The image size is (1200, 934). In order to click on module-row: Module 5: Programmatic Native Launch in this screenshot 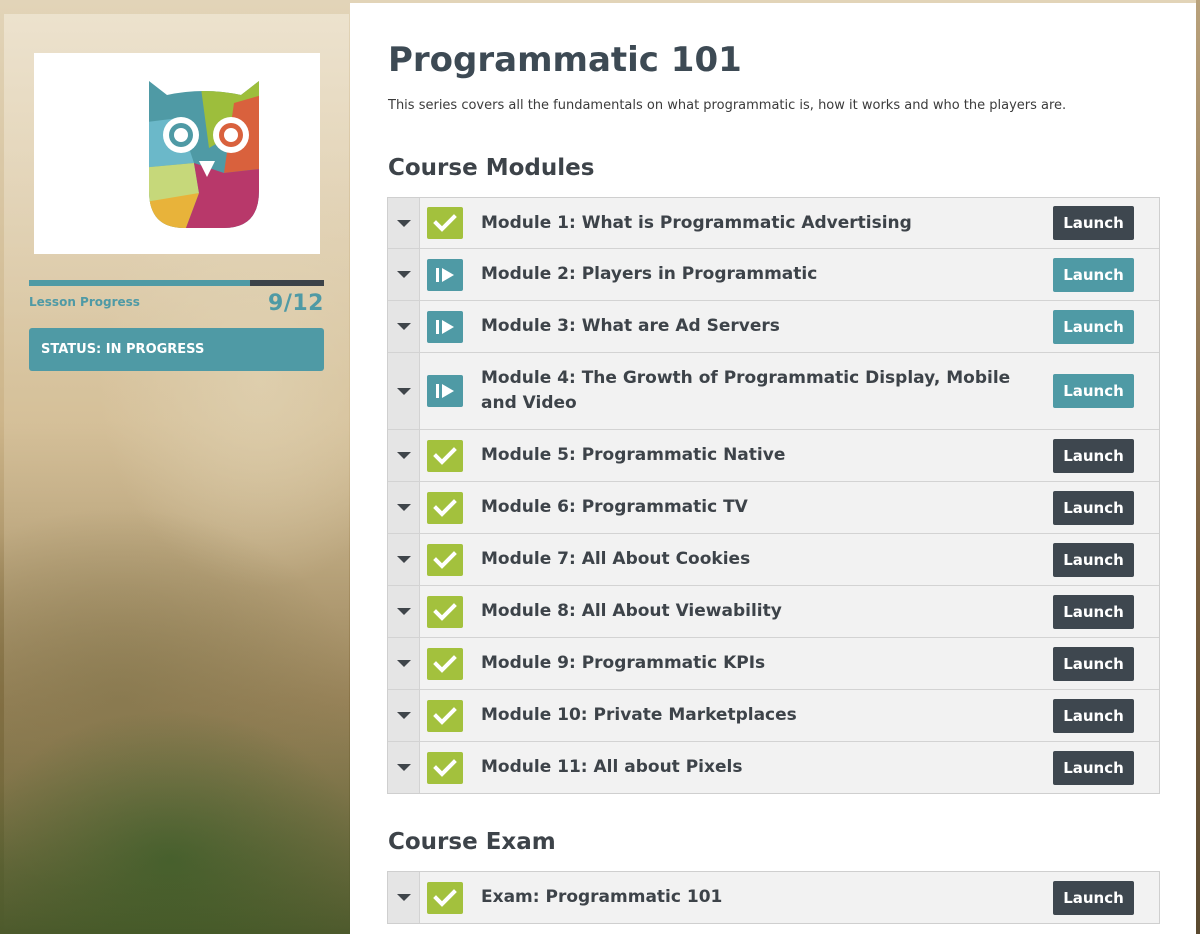, I will do `click(773, 456)`.